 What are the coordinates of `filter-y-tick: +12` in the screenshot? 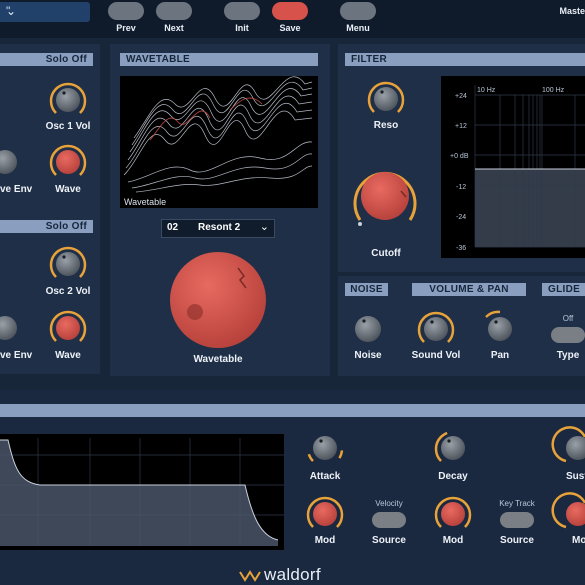 It's located at (461, 126).